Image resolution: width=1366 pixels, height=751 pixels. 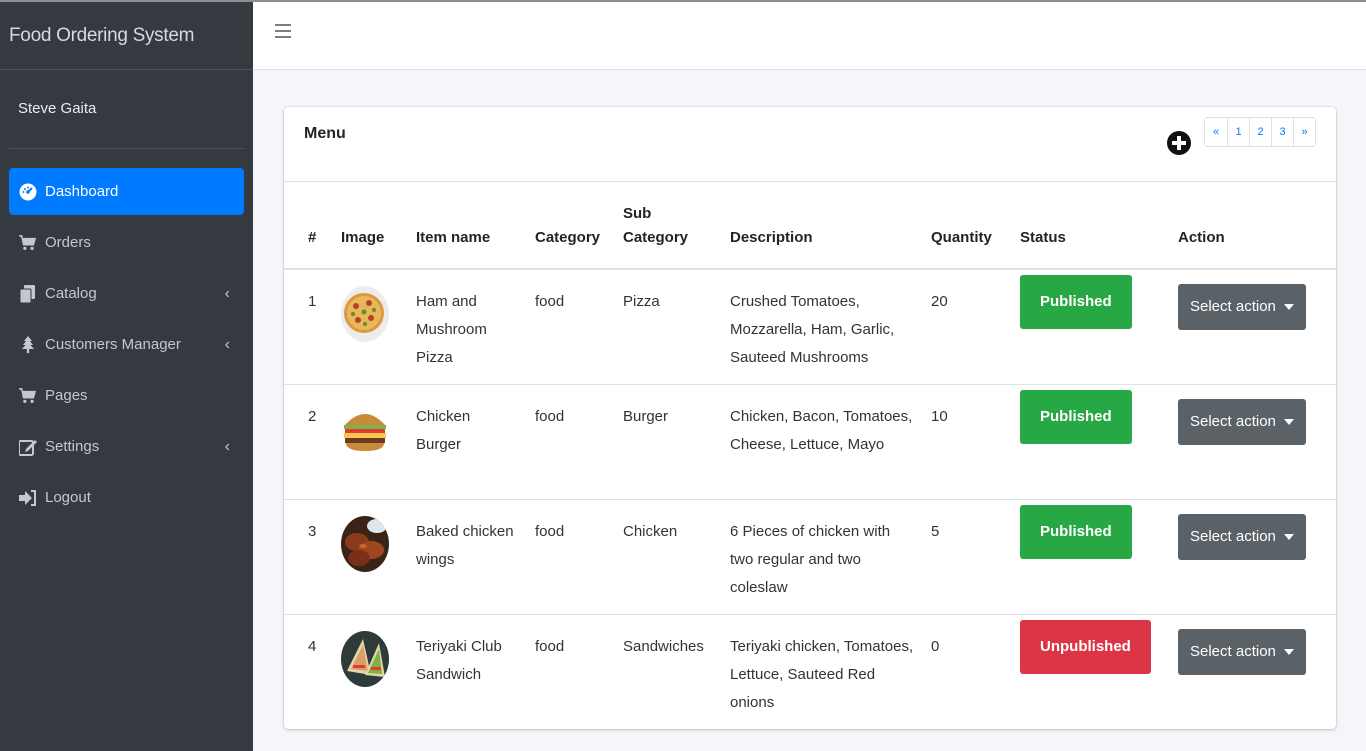 What do you see at coordinates (126, 395) in the screenshot?
I see `sidebar-item-pages: Pages` at bounding box center [126, 395].